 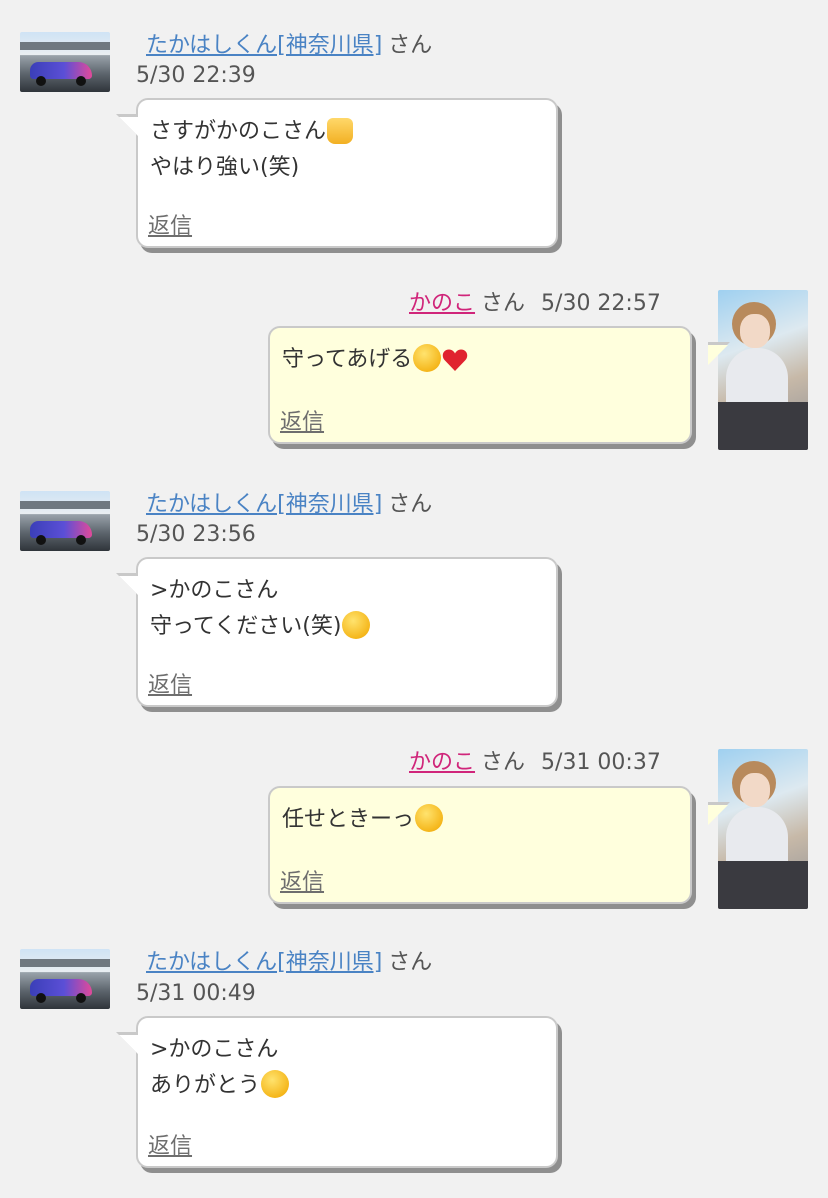 I want to click on message-bubble: >かのこさん 守ってください(笑) 返信, so click(x=337, y=632).